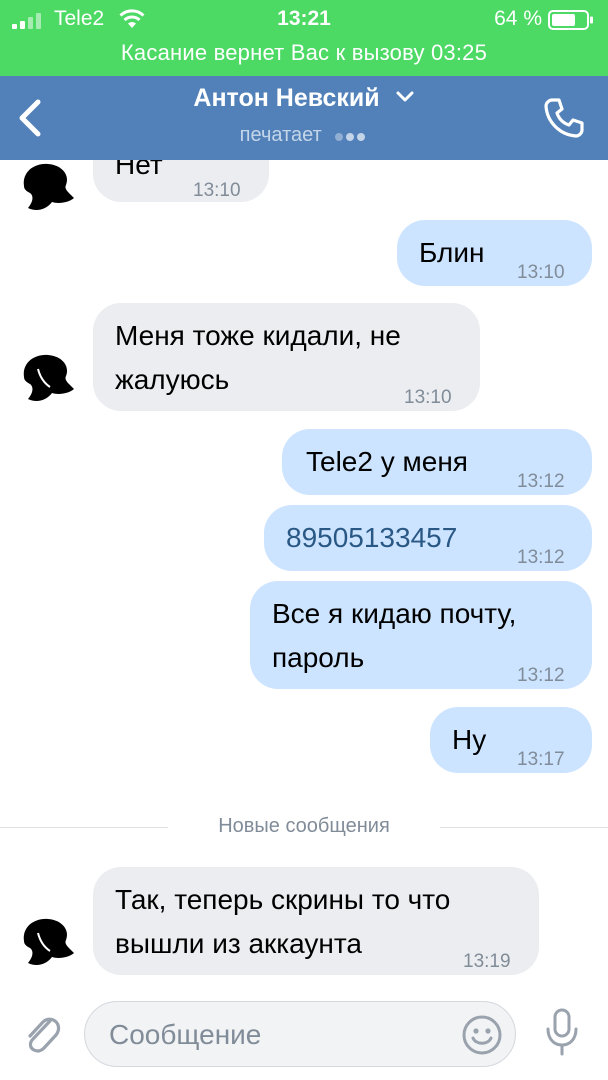 Image resolution: width=608 pixels, height=1080 pixels. What do you see at coordinates (371, 538) in the screenshot?
I see `phone-number-link: 89505133457` at bounding box center [371, 538].